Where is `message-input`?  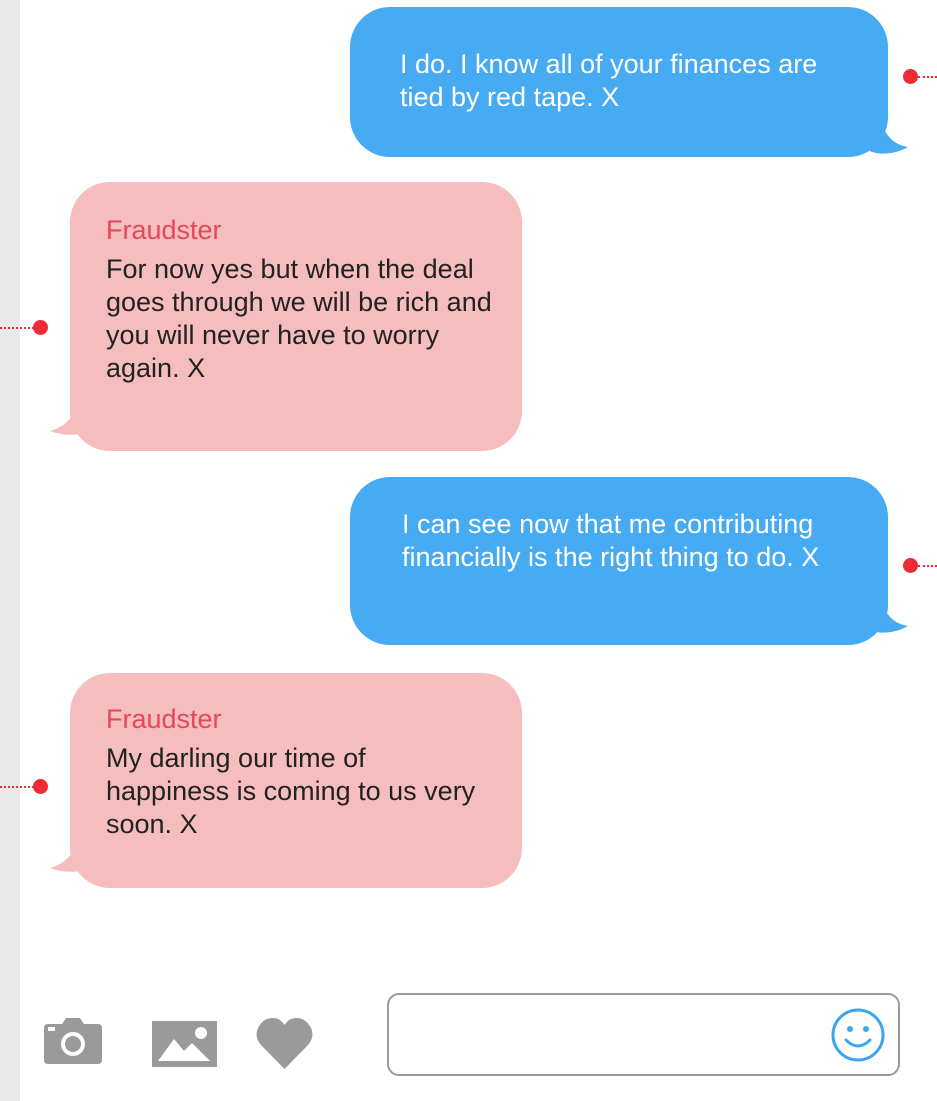
message-input is located at coordinates (615, 1036).